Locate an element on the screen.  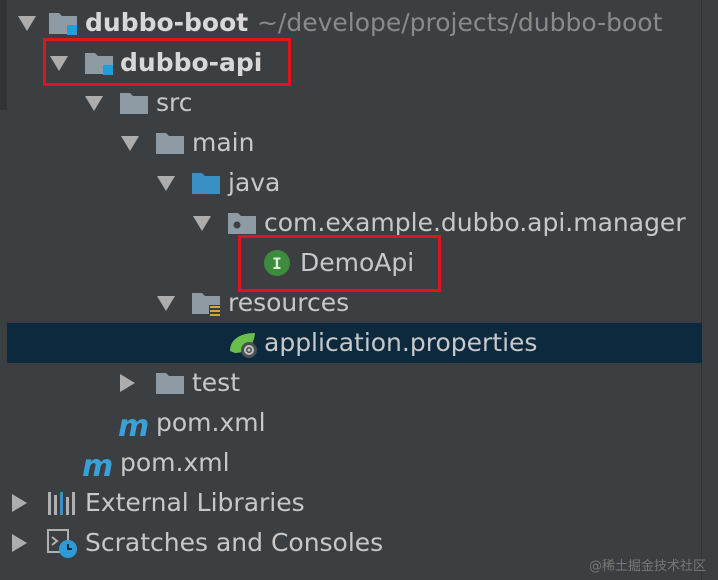
right-scroll-gutter is located at coordinates (709, 290).